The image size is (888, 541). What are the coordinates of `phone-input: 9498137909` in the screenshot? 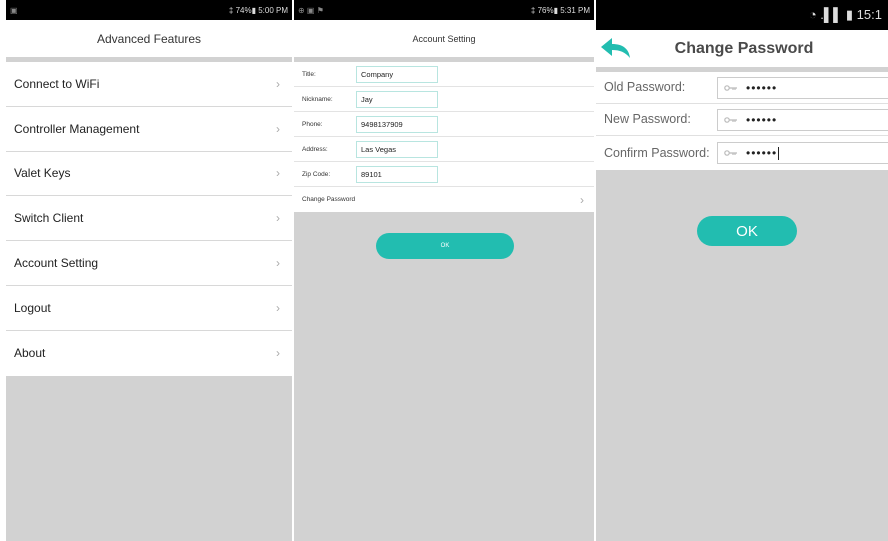 It's located at (397, 124).